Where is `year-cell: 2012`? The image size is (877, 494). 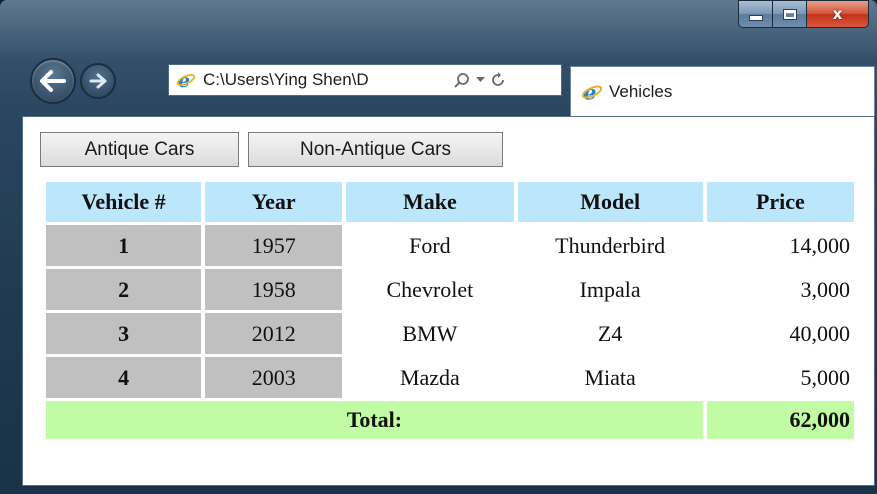
year-cell: 2012 is located at coordinates (274, 333).